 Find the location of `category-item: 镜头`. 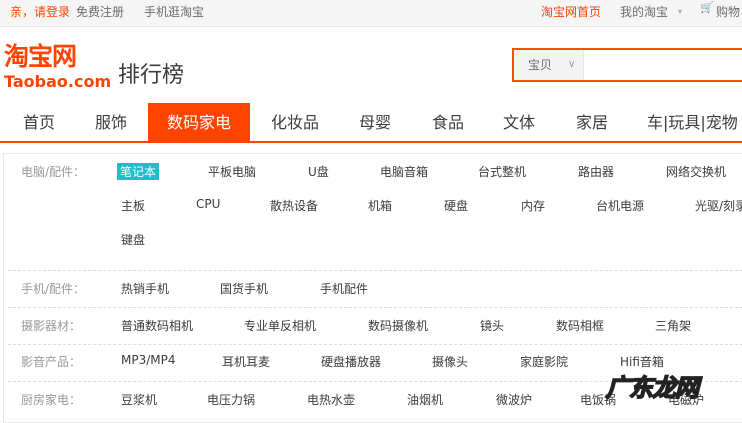

category-item: 镜头 is located at coordinates (492, 325).